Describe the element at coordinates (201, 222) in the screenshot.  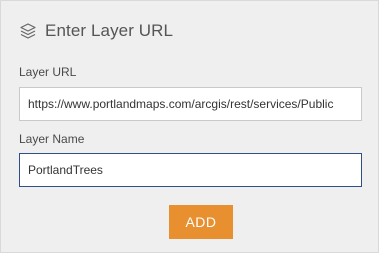
I see `add-button: ADD` at that location.